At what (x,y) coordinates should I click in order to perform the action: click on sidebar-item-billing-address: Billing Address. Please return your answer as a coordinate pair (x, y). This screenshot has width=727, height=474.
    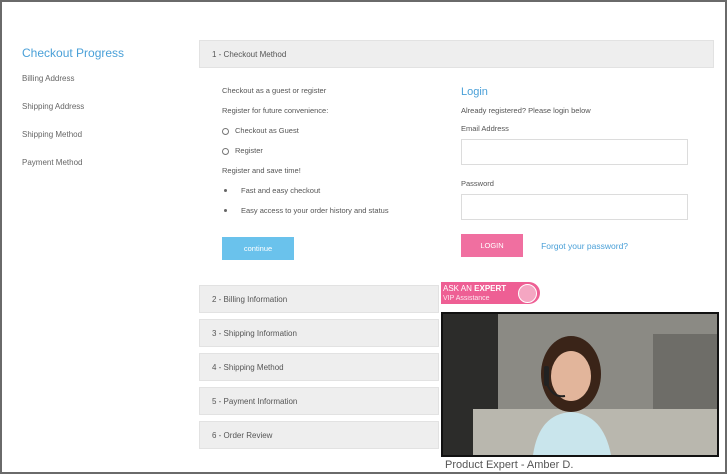
    Looking at the image, I should click on (102, 78).